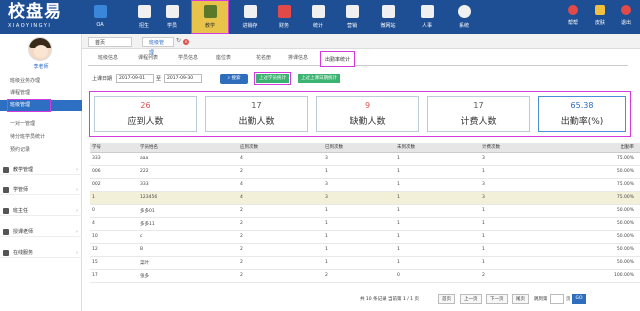 The width and height of the screenshot is (640, 311). Describe the element at coordinates (557, 299) in the screenshot. I see `page-number-input` at that location.